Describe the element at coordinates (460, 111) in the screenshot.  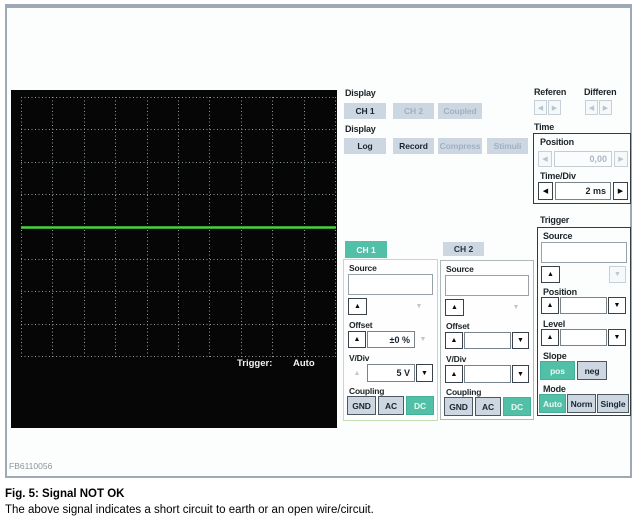
I see `display-coupled-button: Coupled` at that location.